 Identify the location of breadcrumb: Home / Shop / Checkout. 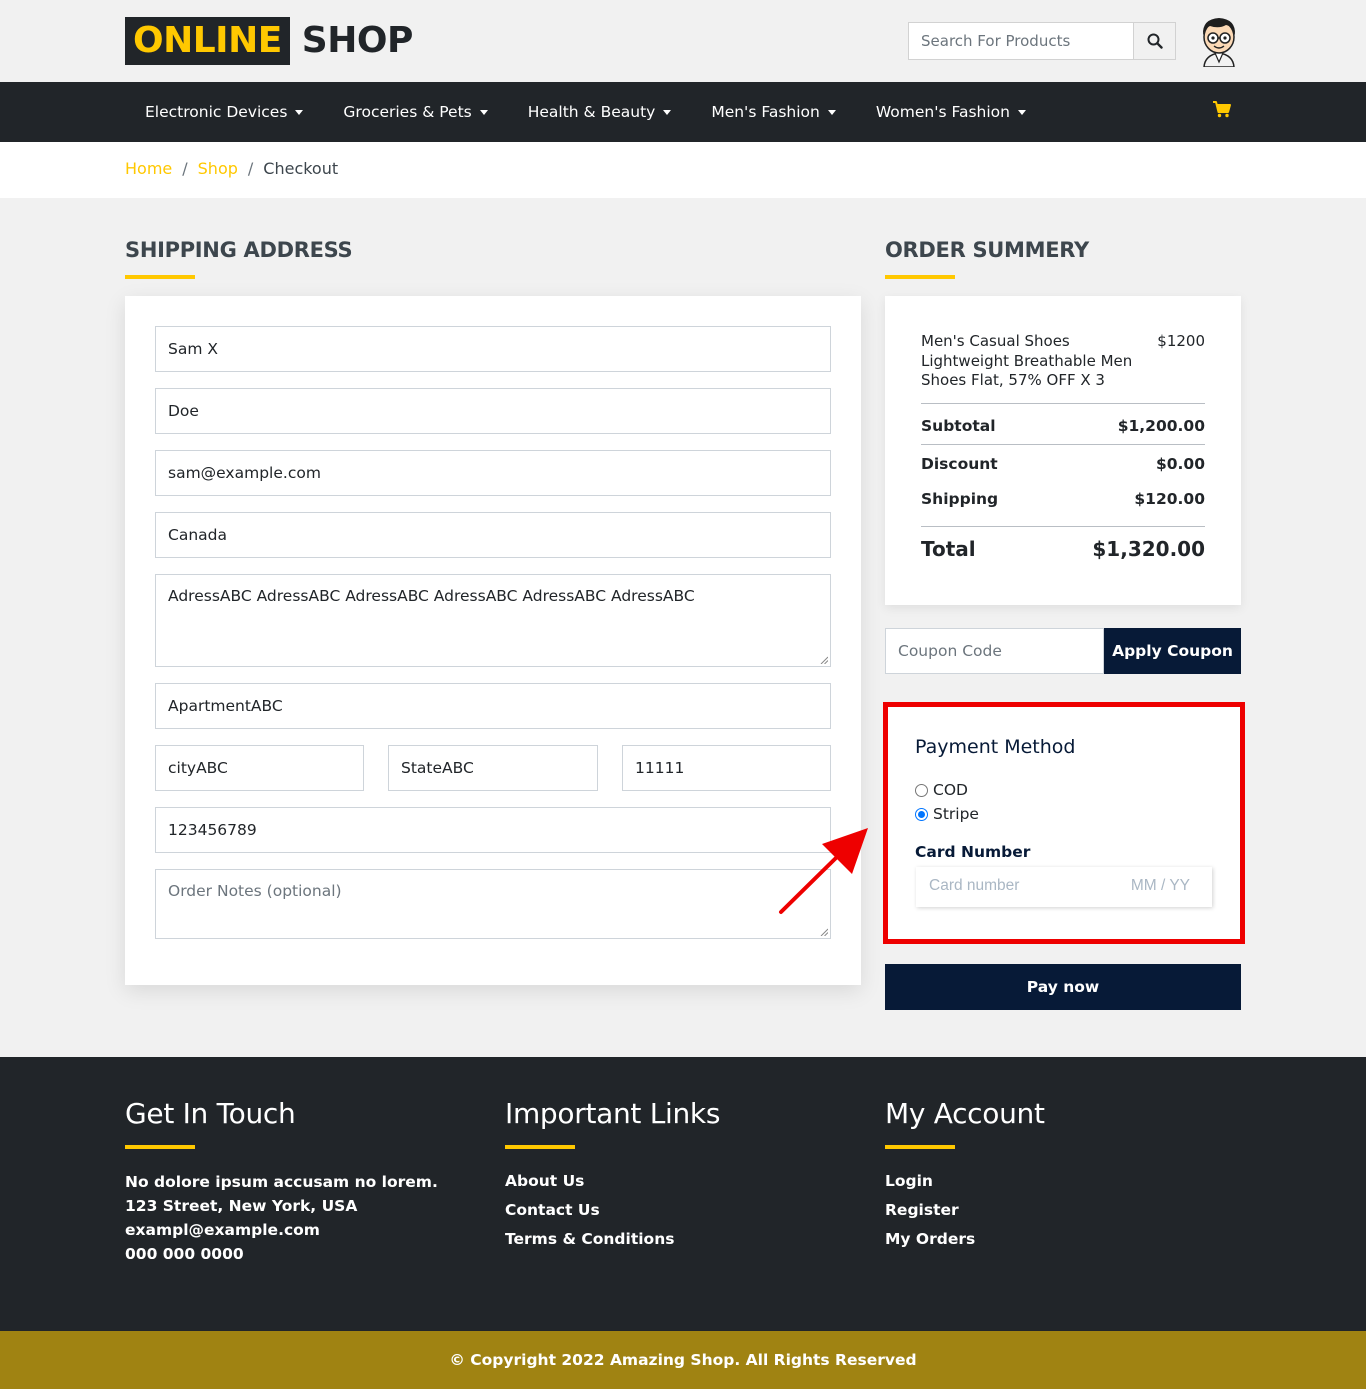
(231, 168).